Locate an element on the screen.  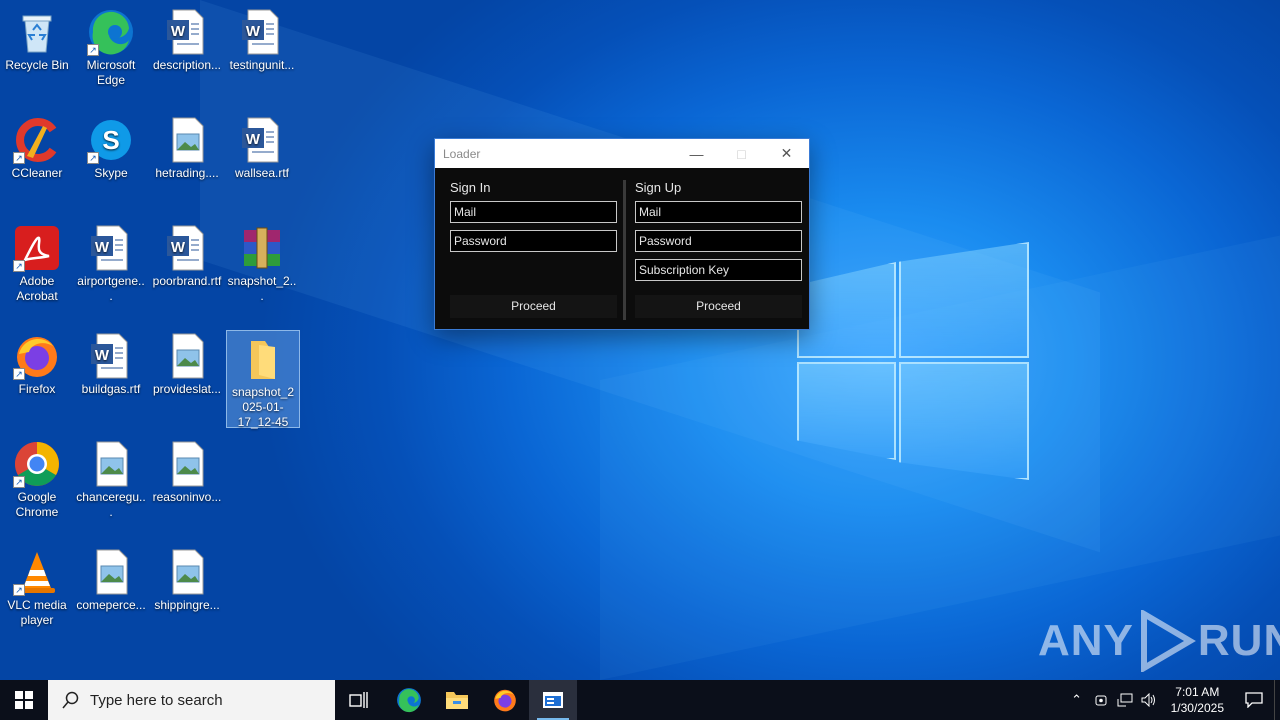
sign-up-heading: Sign Up is located at coordinates (658, 187).